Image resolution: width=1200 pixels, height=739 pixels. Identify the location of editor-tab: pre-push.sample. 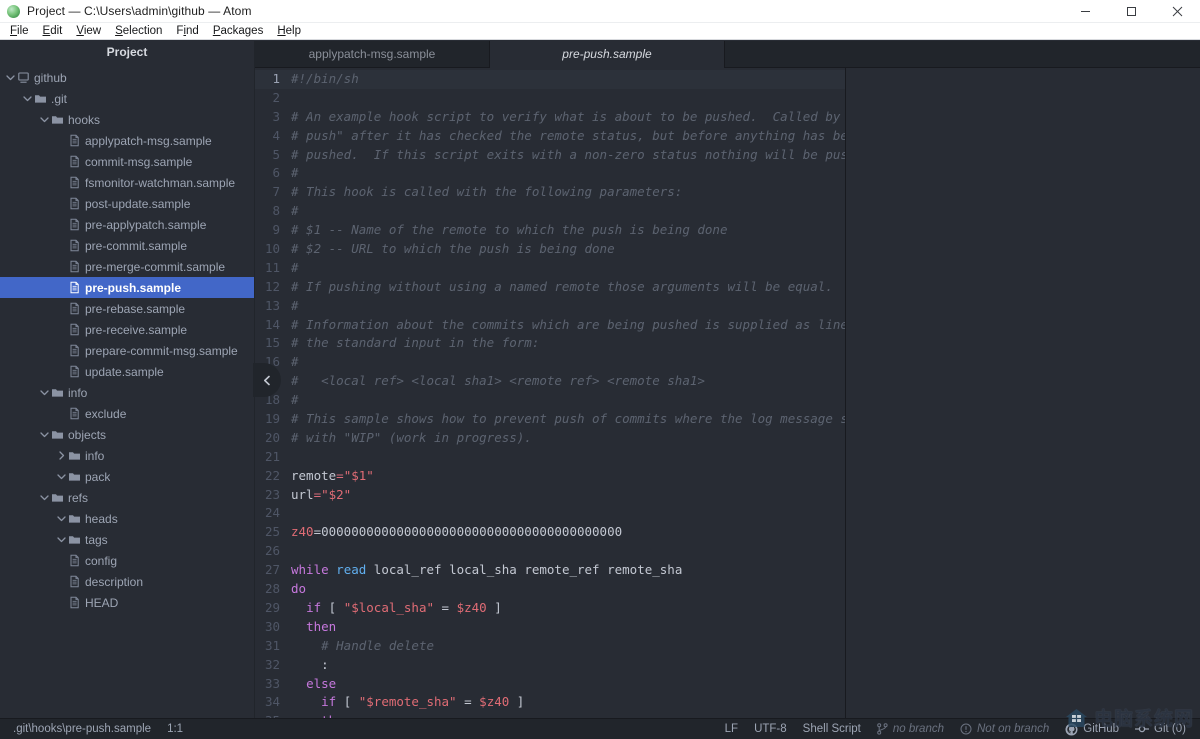
(607, 54).